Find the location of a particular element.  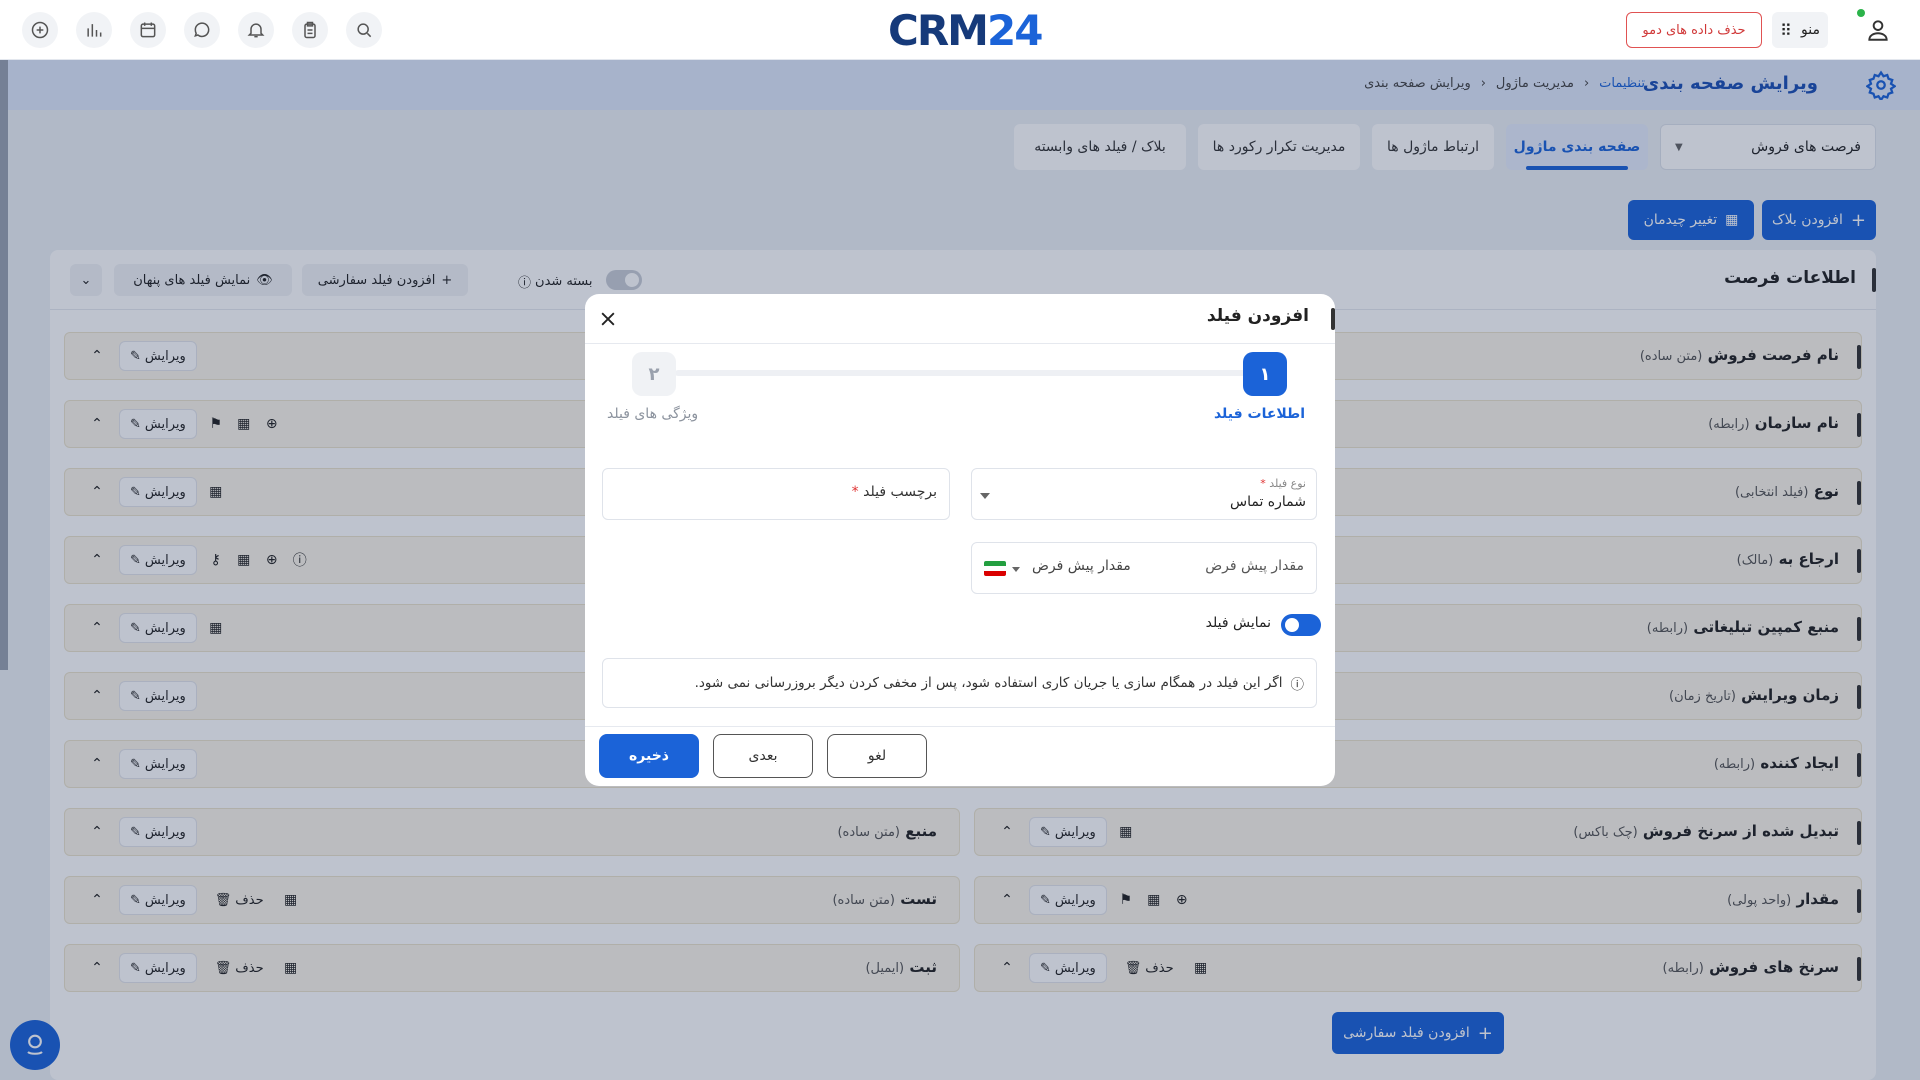

app-logo: CRM 24 is located at coordinates (965, 30).